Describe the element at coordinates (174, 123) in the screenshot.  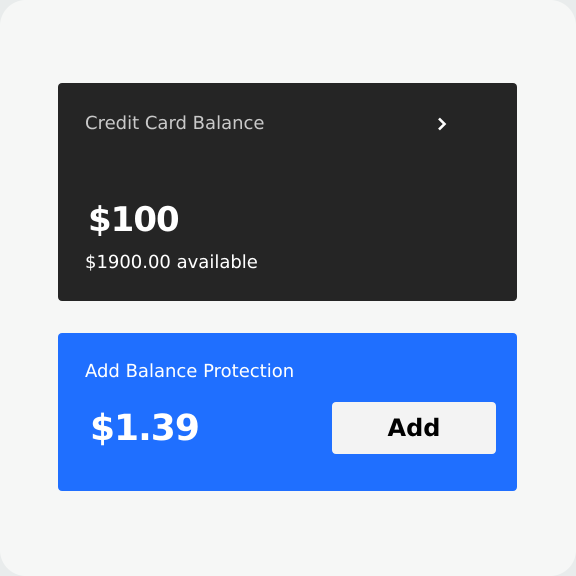
I see `card-title: Credit Card Balance` at that location.